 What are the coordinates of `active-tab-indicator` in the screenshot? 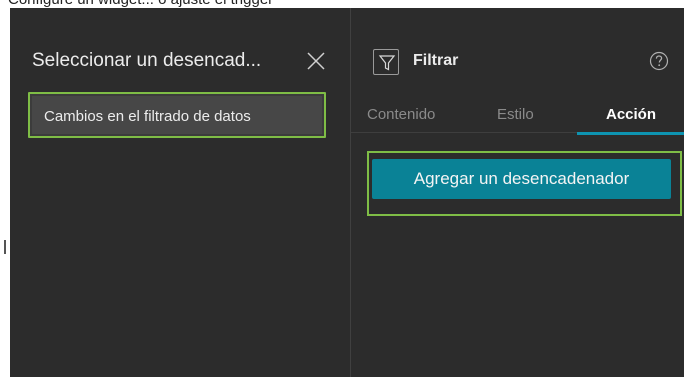 It's located at (630, 133).